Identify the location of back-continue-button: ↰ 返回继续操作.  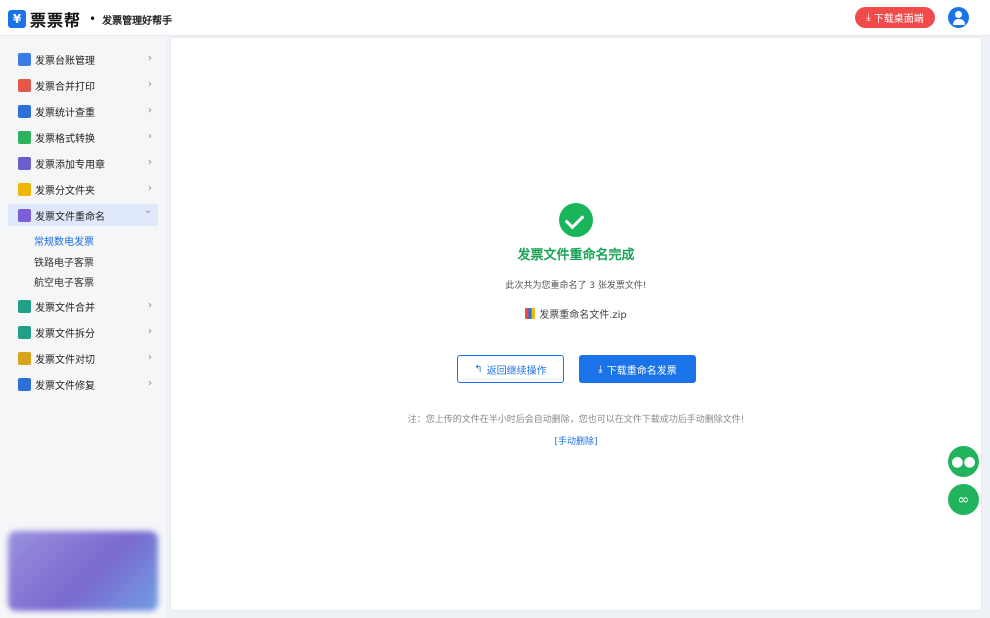
(510, 369).